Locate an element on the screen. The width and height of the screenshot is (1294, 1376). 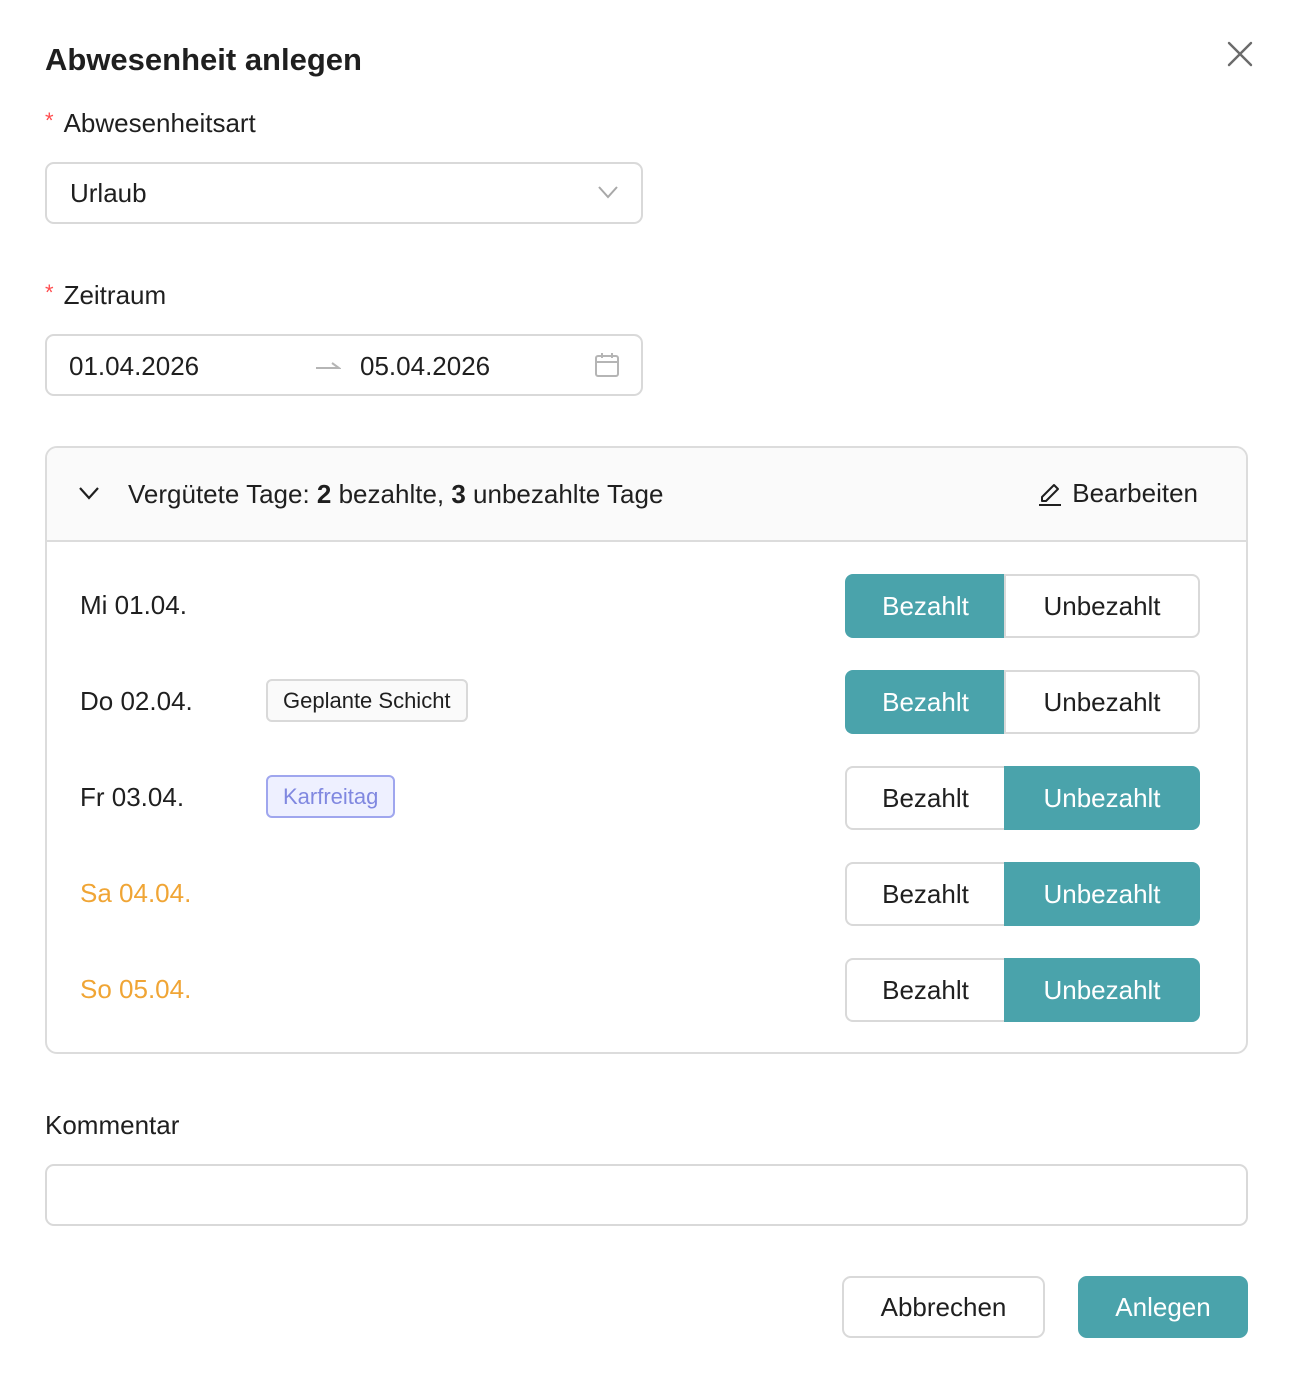
date-to-input: 05.04.2026 is located at coordinates (425, 366).